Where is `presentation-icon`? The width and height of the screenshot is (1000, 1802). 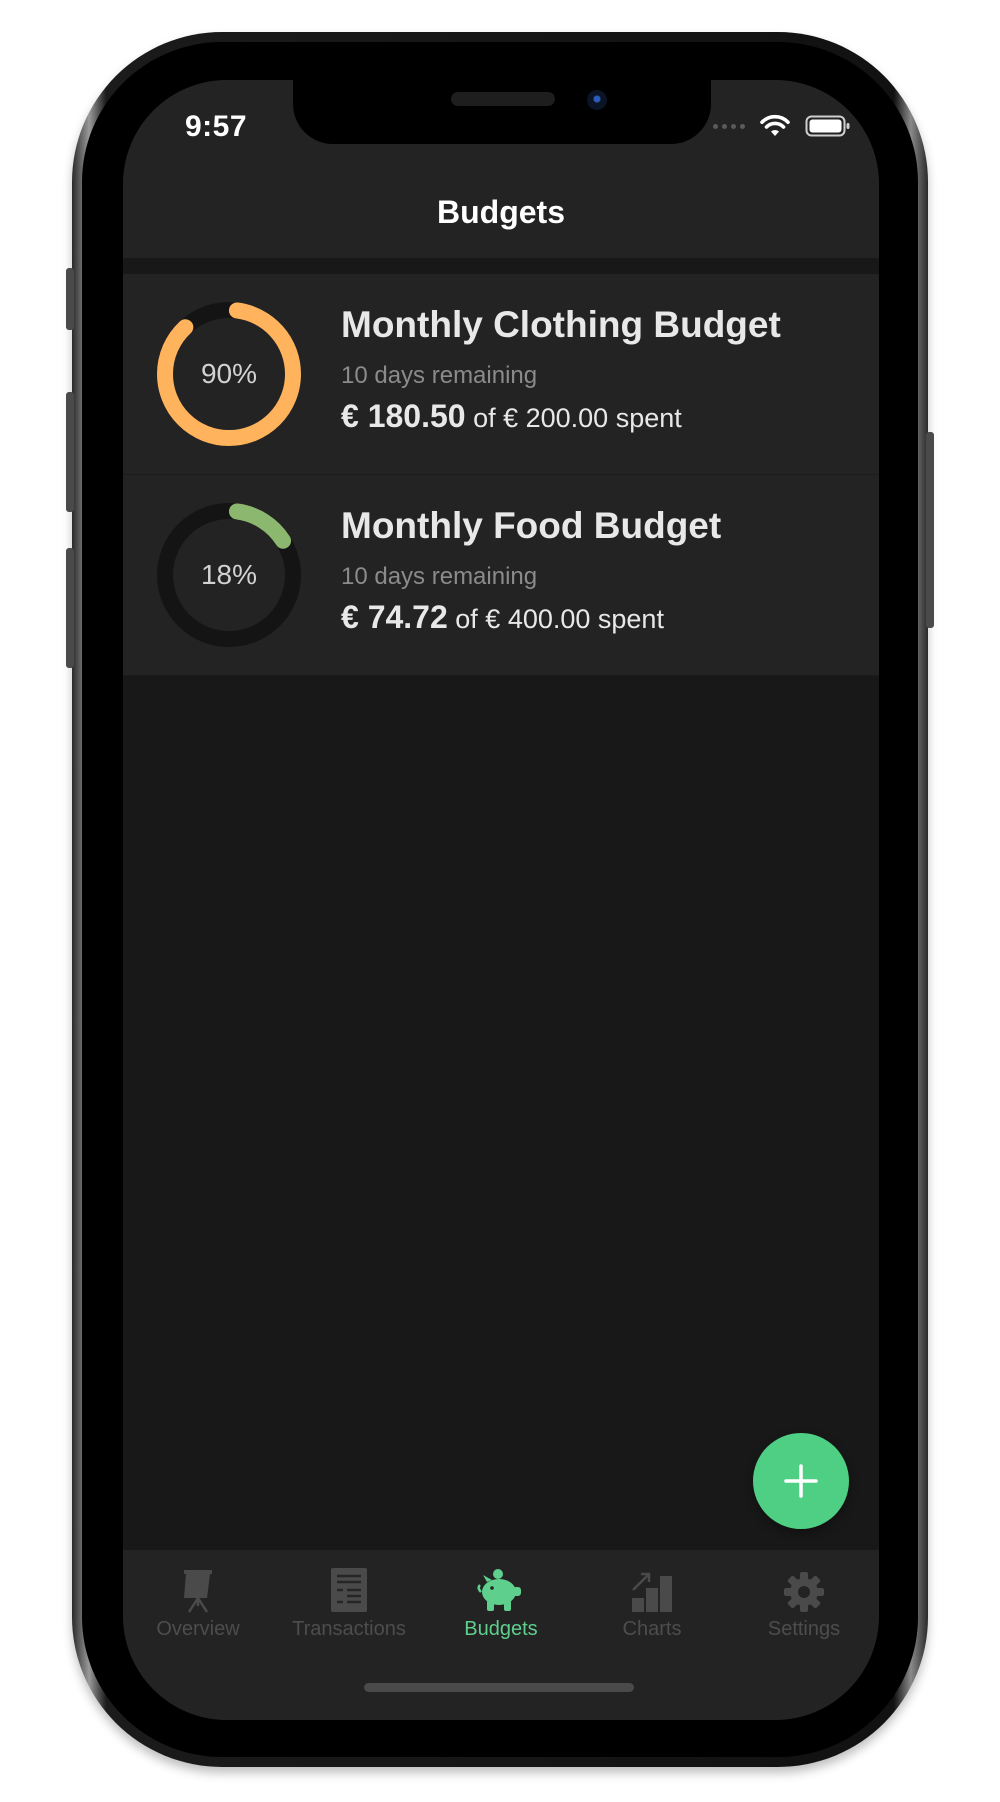
presentation-icon is located at coordinates (198, 1591).